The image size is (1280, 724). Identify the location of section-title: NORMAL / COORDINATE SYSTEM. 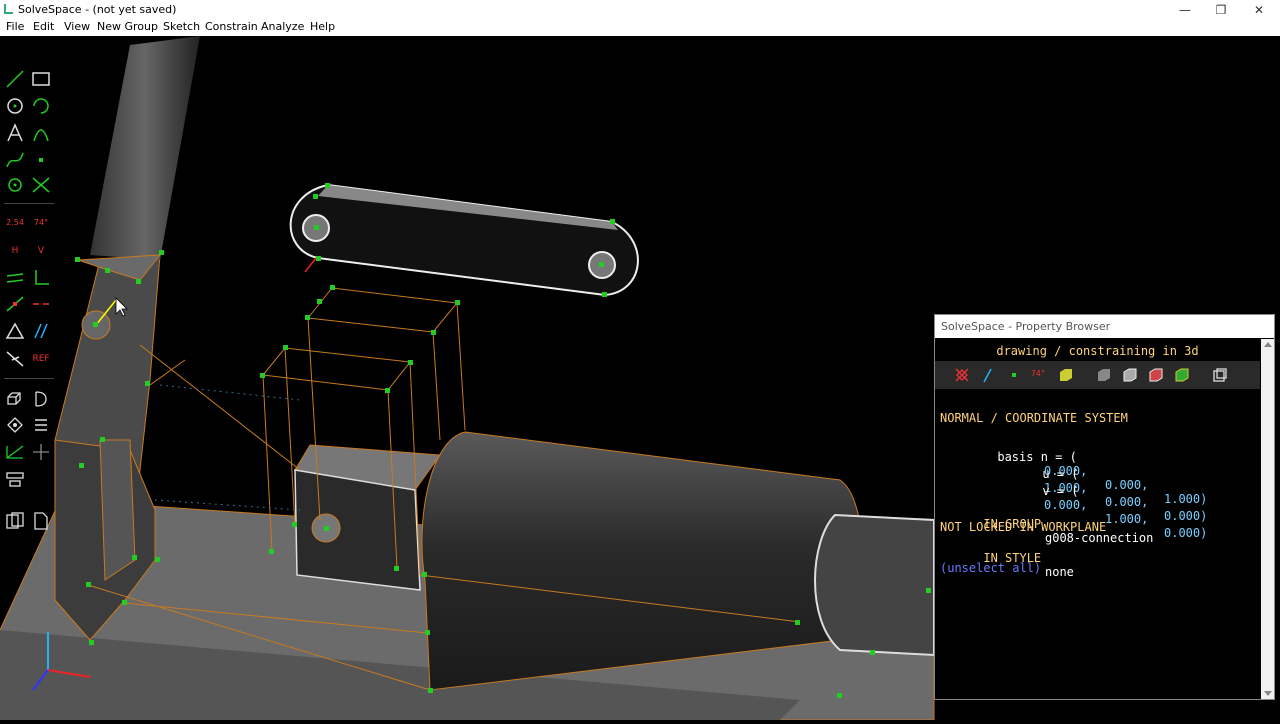
(1034, 418).